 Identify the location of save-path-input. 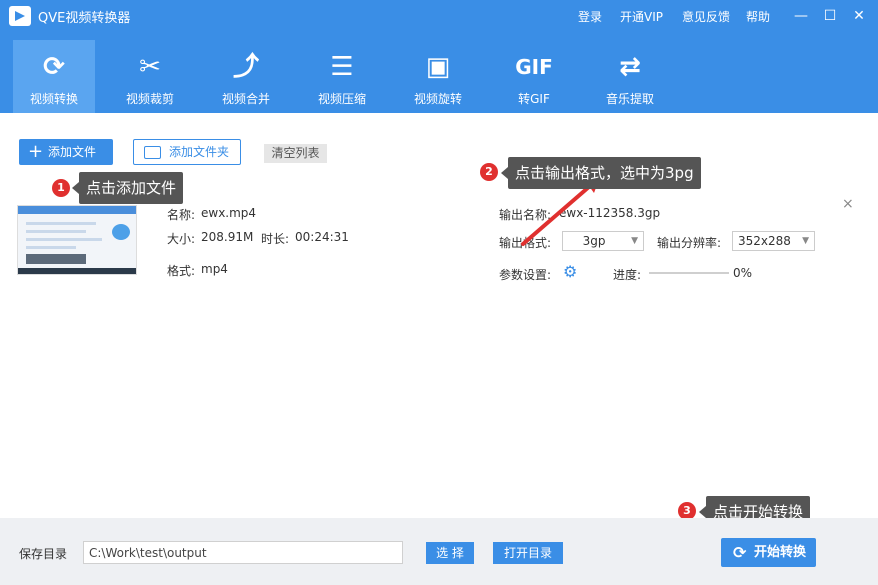
(243, 552).